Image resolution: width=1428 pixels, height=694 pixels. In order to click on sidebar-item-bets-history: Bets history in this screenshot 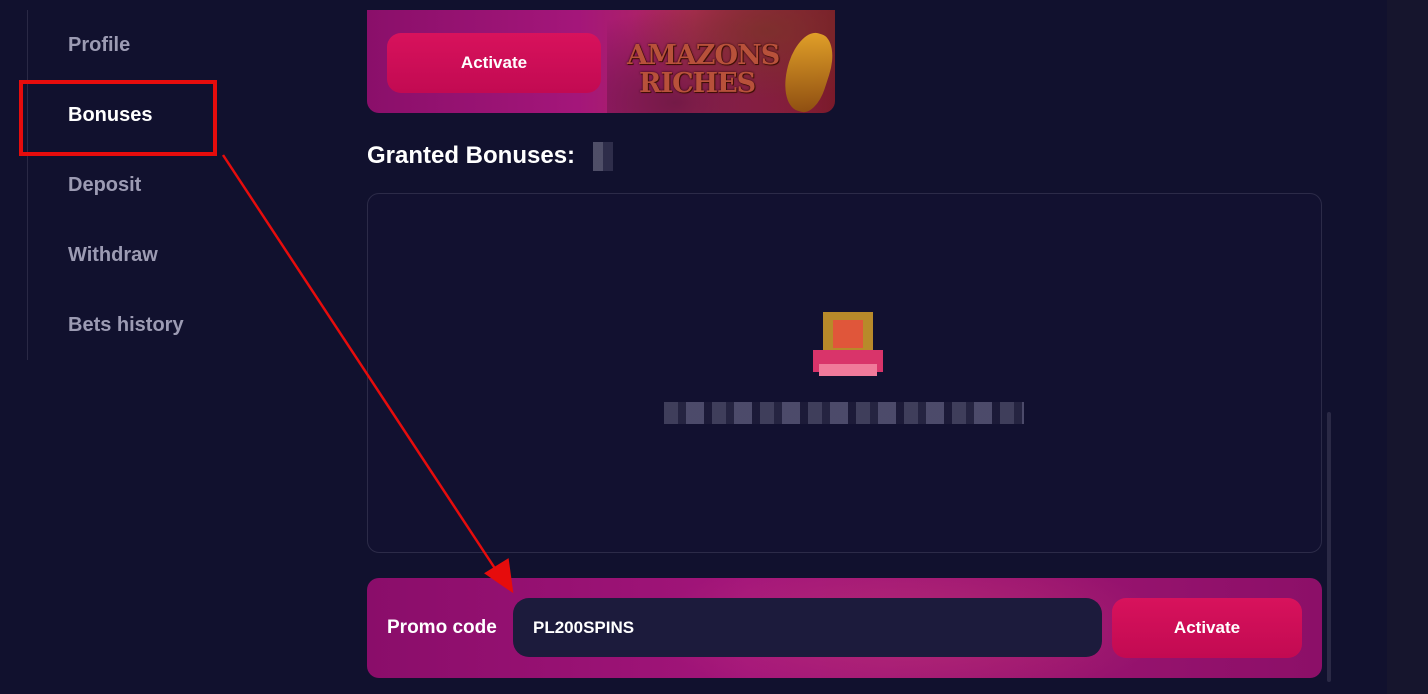, I will do `click(126, 325)`.